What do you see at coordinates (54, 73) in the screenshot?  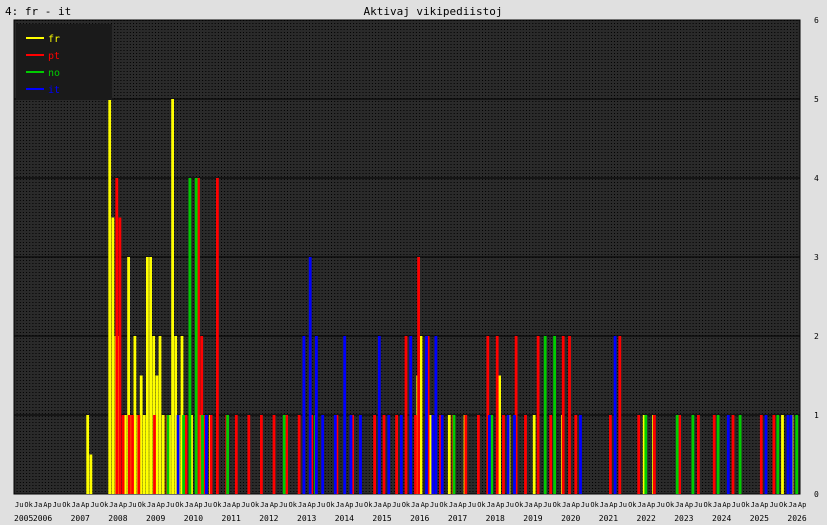 I see `legend-label-no: no` at bounding box center [54, 73].